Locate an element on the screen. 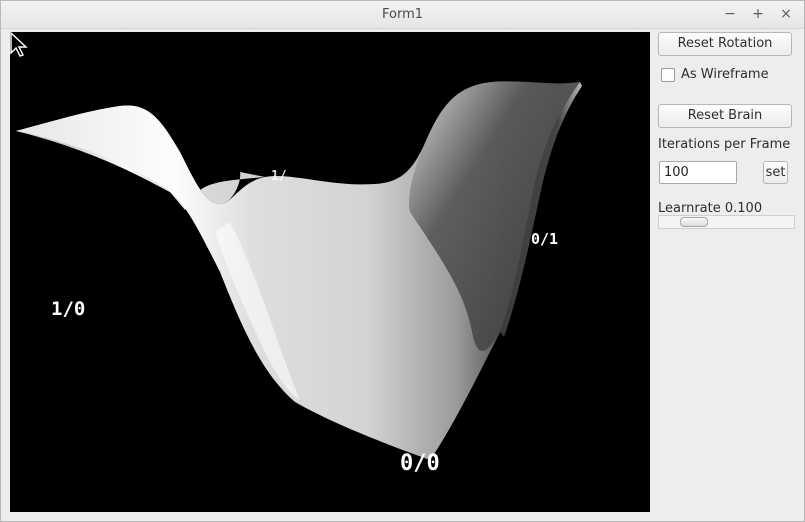 This screenshot has height=522, width=805. corner-label-1-0: 1/0 is located at coordinates (68, 309).